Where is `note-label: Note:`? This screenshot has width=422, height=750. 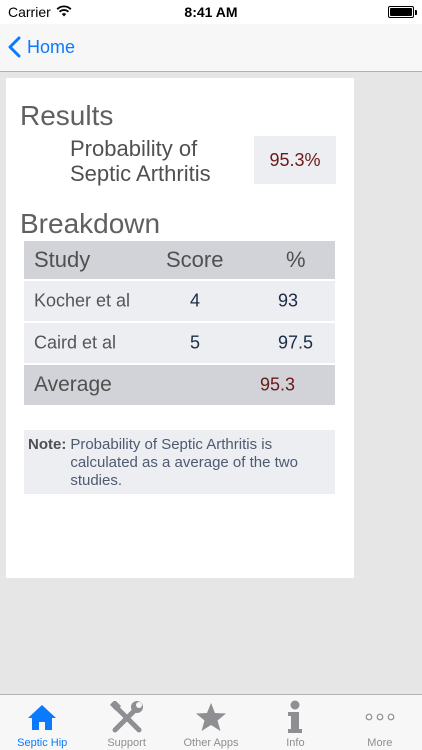 note-label: Note: is located at coordinates (47, 444).